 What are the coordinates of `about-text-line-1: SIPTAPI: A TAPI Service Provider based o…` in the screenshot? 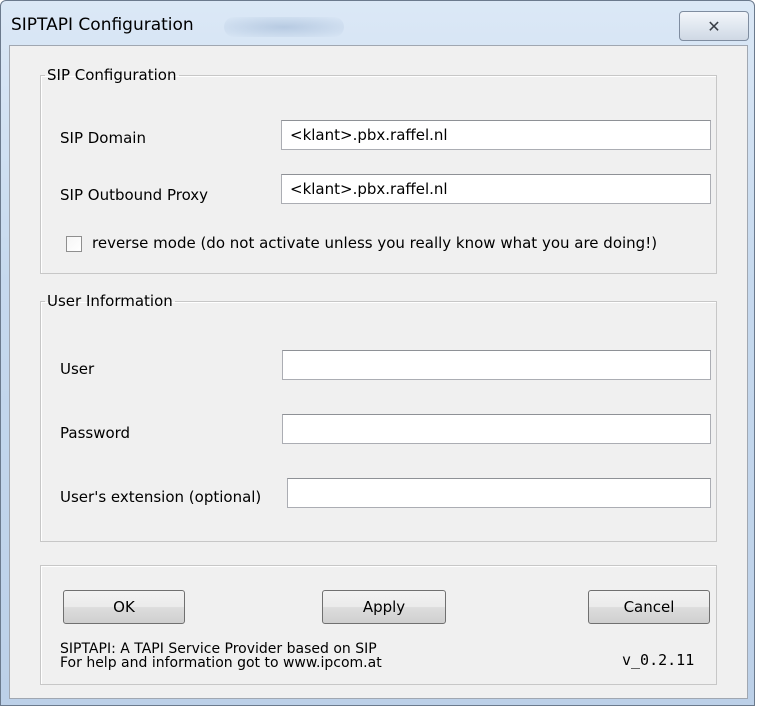 It's located at (218, 649).